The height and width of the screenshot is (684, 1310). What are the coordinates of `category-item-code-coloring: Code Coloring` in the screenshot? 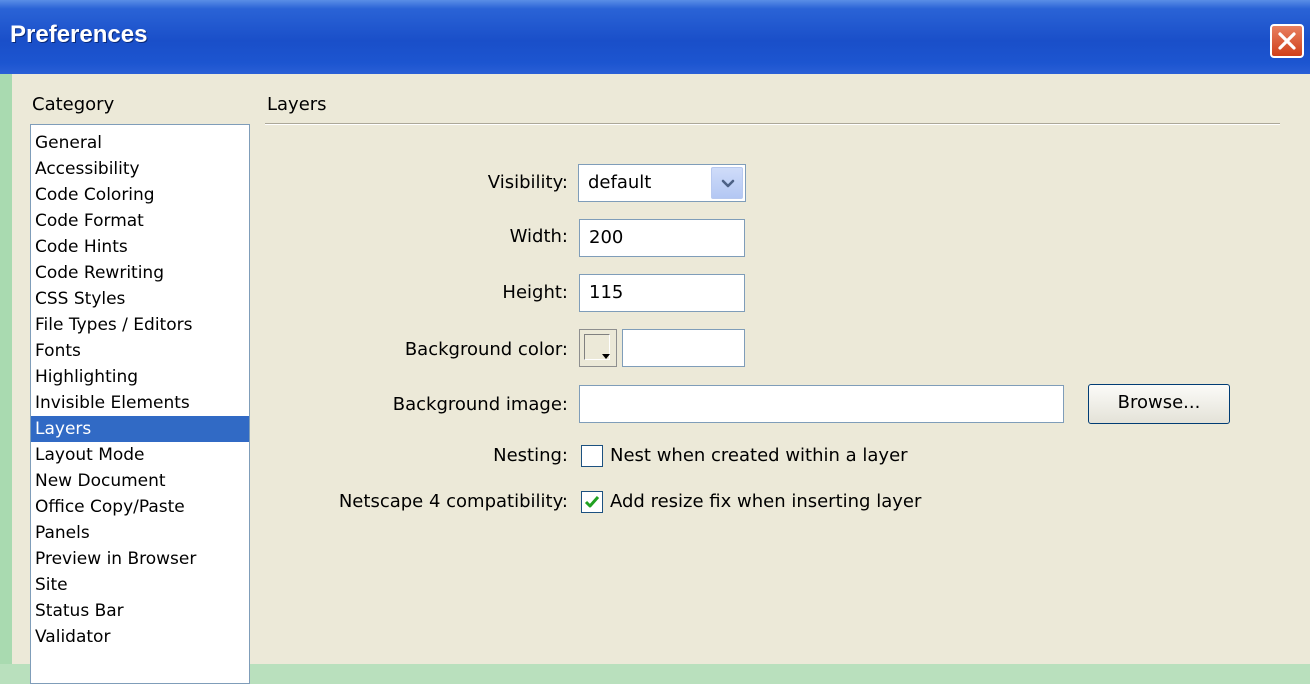 It's located at (140, 195).